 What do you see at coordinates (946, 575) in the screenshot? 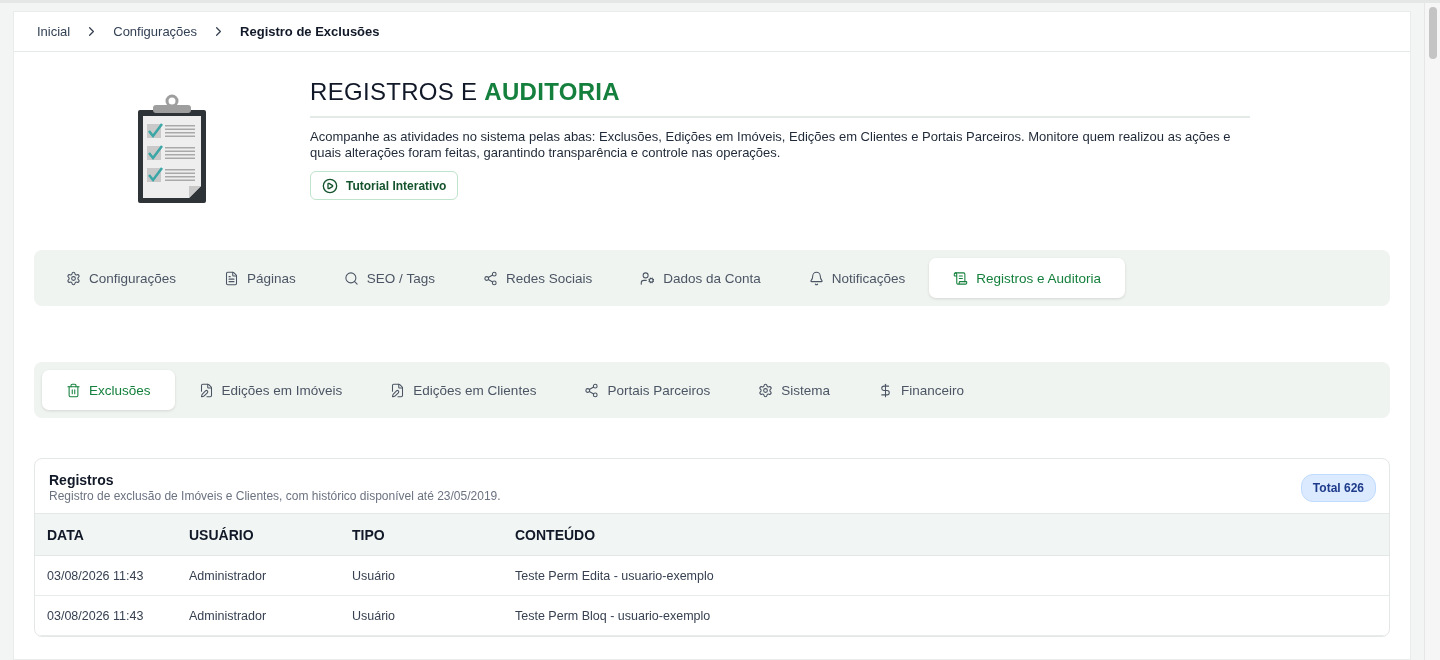
I see `table-cell: Teste Perm Edita - usuario-exemplo` at bounding box center [946, 575].